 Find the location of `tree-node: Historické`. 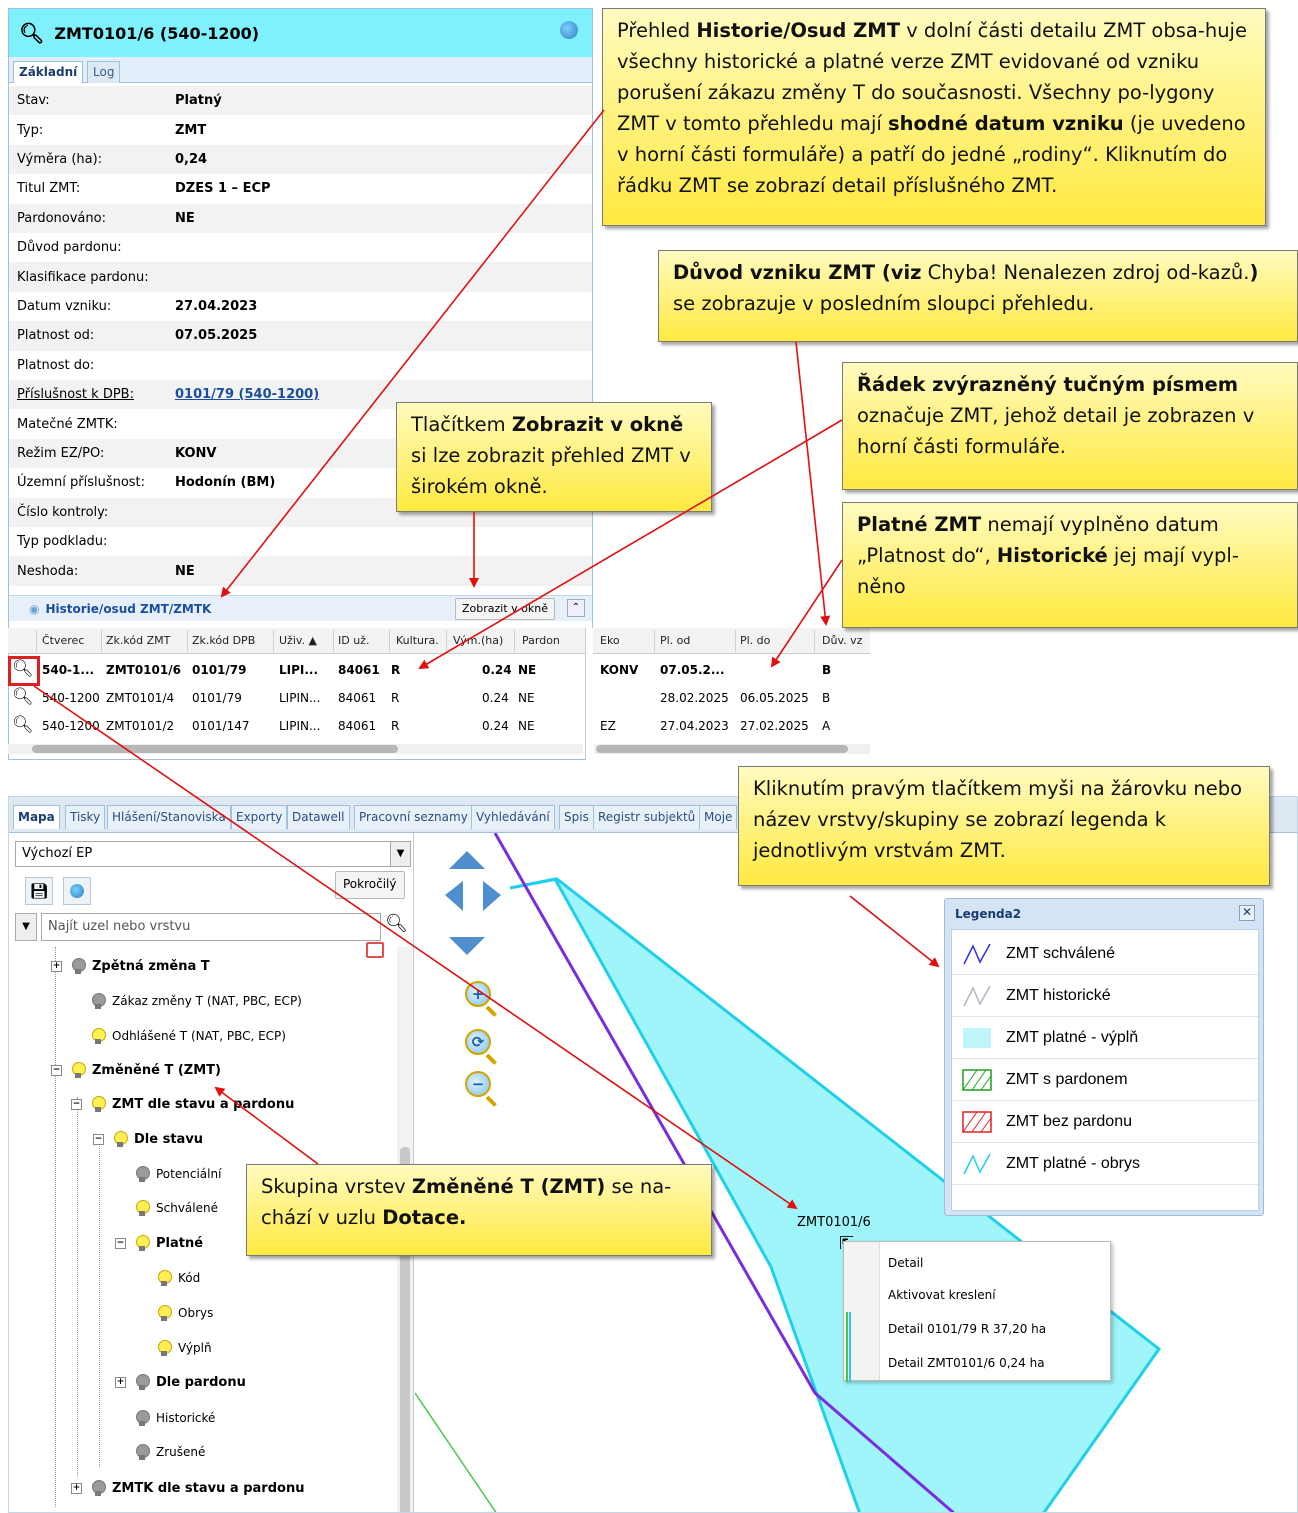

tree-node: Historické is located at coordinates (175, 1418).